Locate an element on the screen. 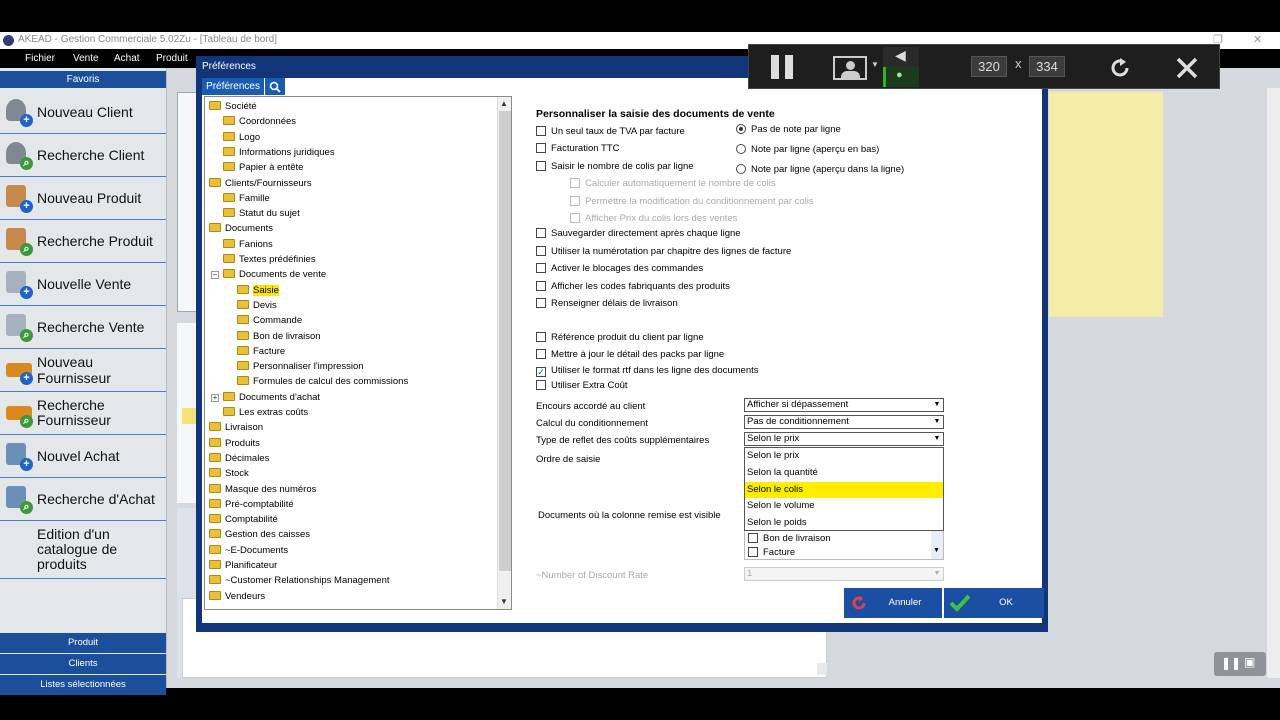  tree-node: Décimales is located at coordinates (239, 459).